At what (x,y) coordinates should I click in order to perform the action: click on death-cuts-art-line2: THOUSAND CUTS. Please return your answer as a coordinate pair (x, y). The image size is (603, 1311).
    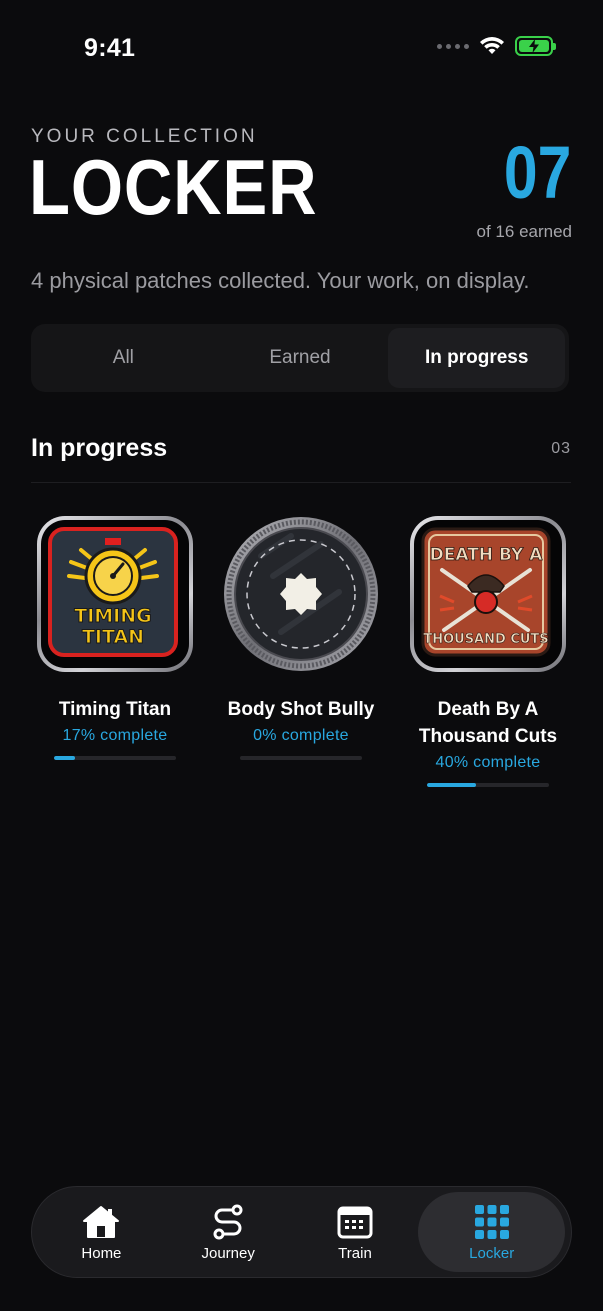
    Looking at the image, I should click on (485, 639).